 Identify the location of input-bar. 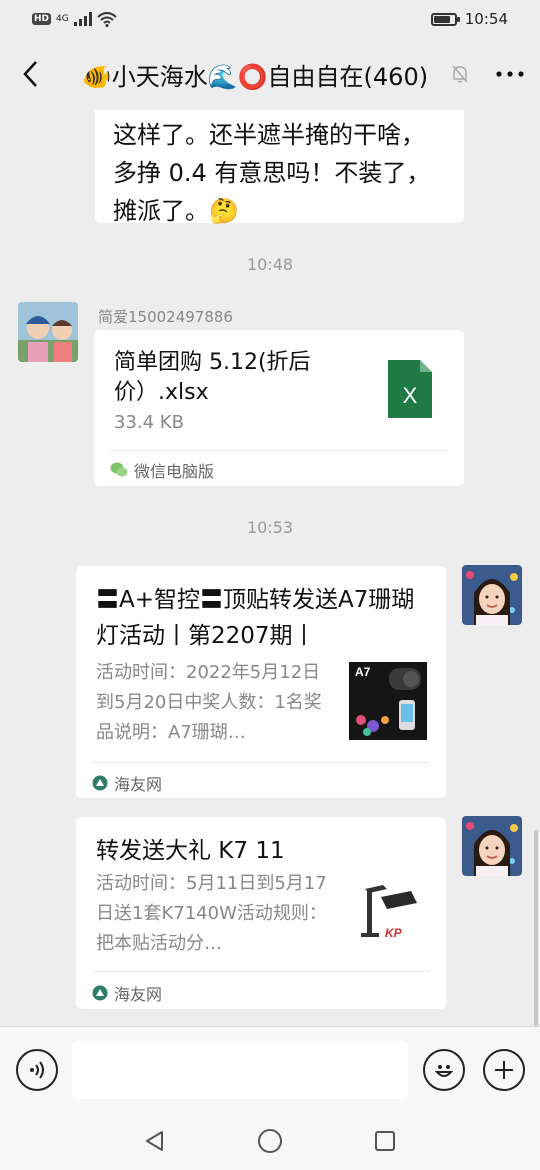
(270, 1069).